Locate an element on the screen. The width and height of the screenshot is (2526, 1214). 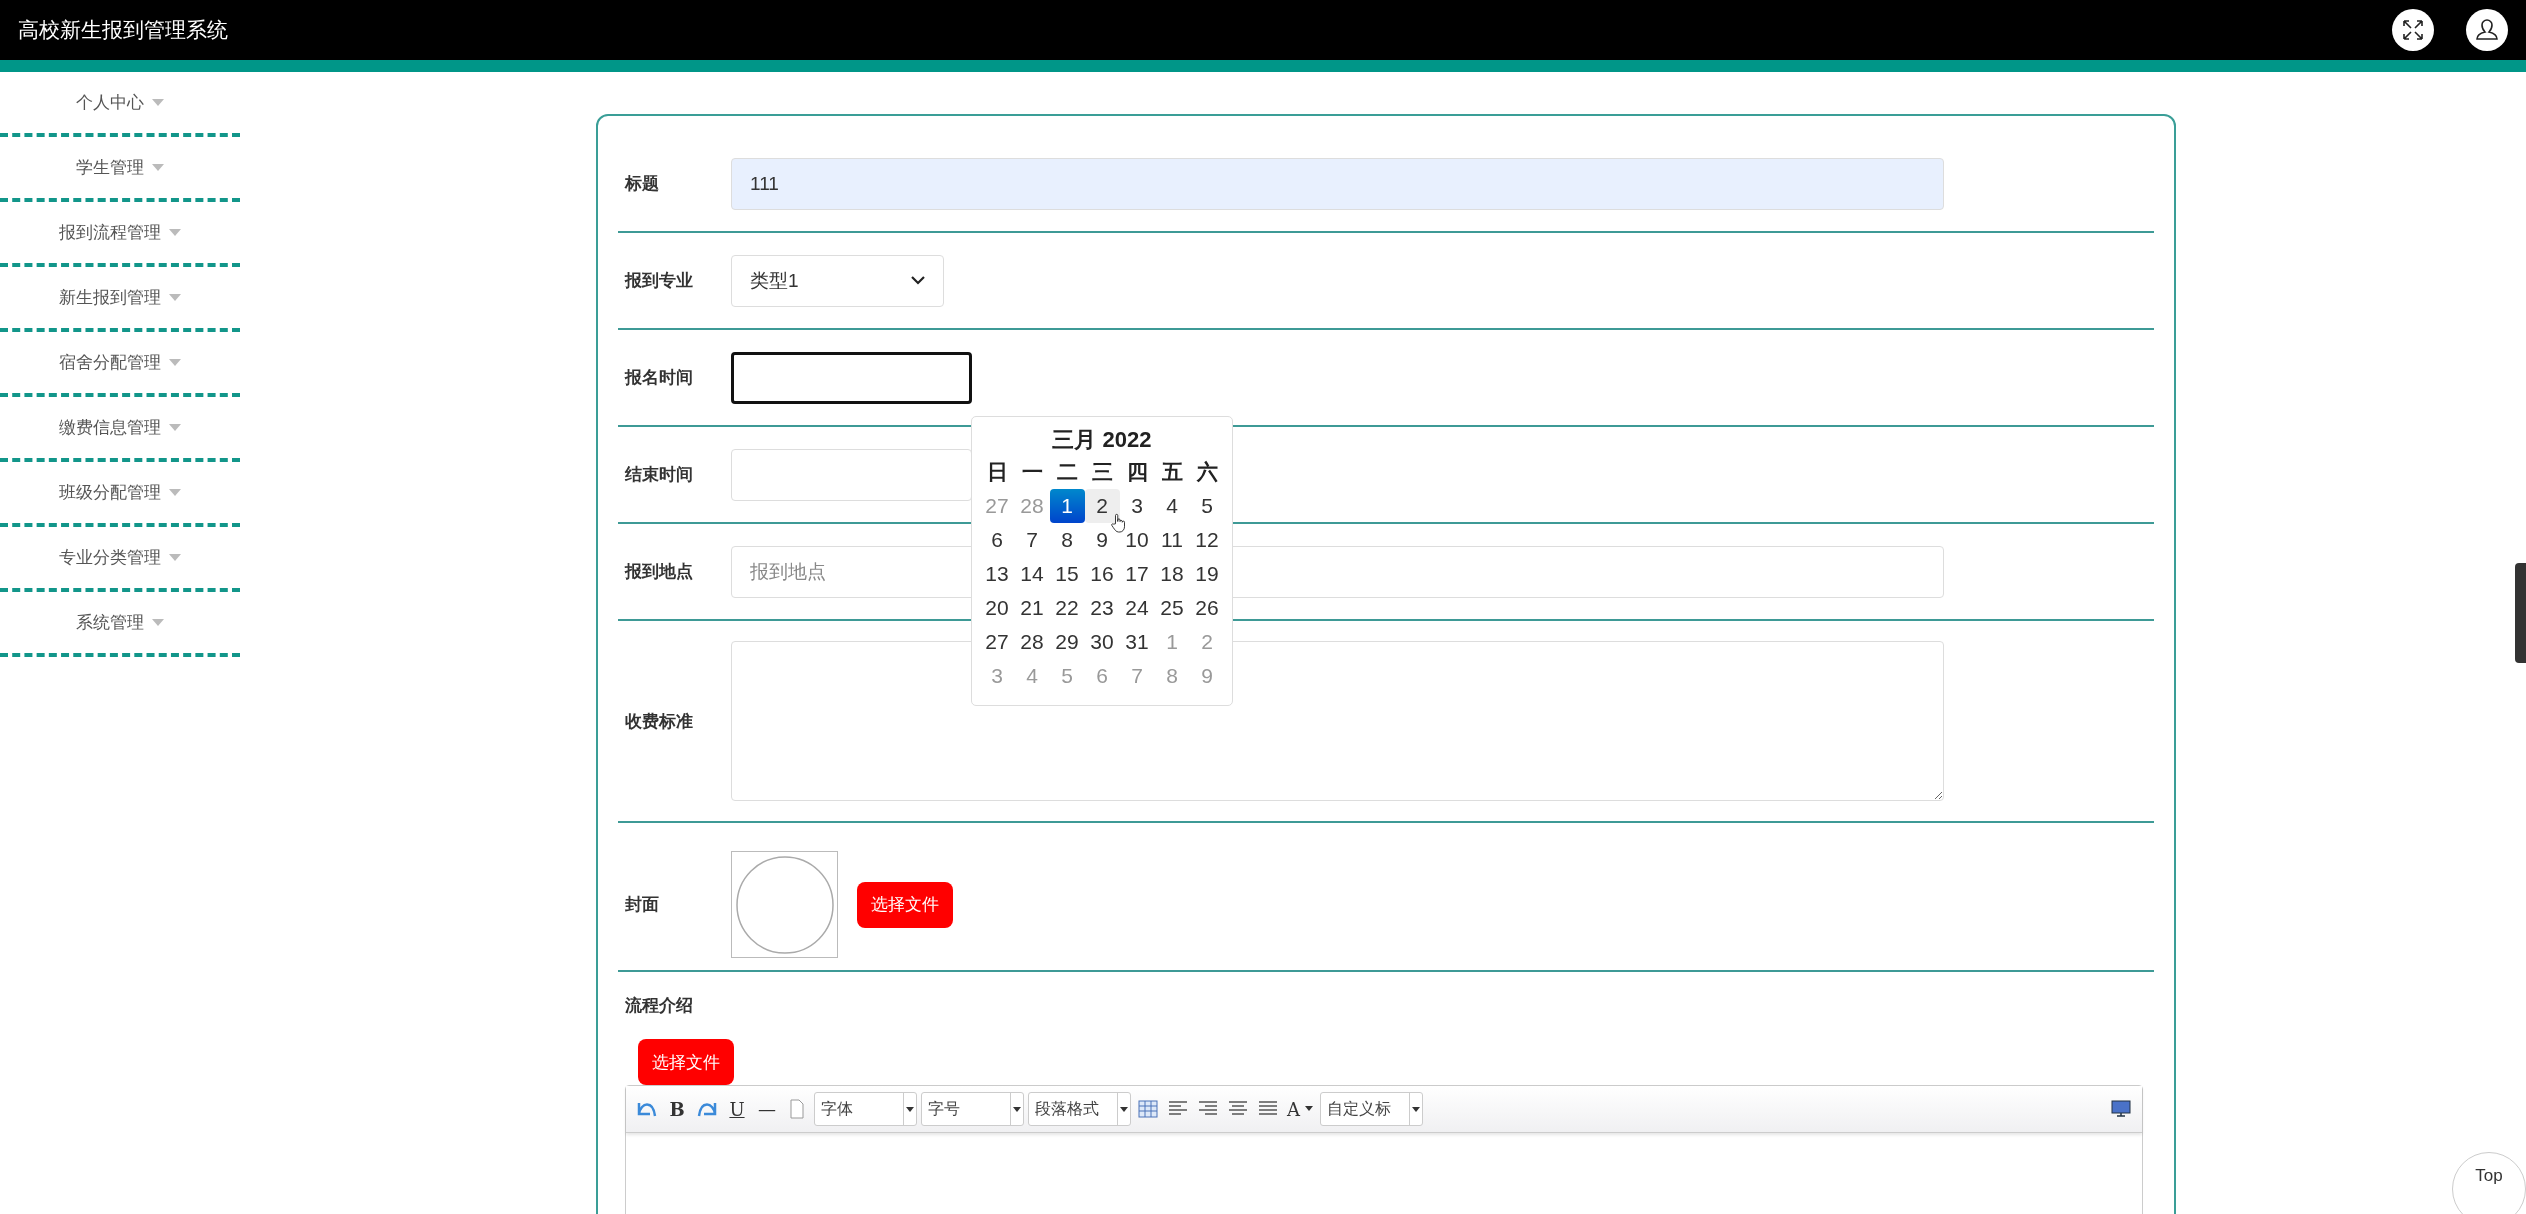
toolbar-dropdown: 字号 is located at coordinates (972, 1109).